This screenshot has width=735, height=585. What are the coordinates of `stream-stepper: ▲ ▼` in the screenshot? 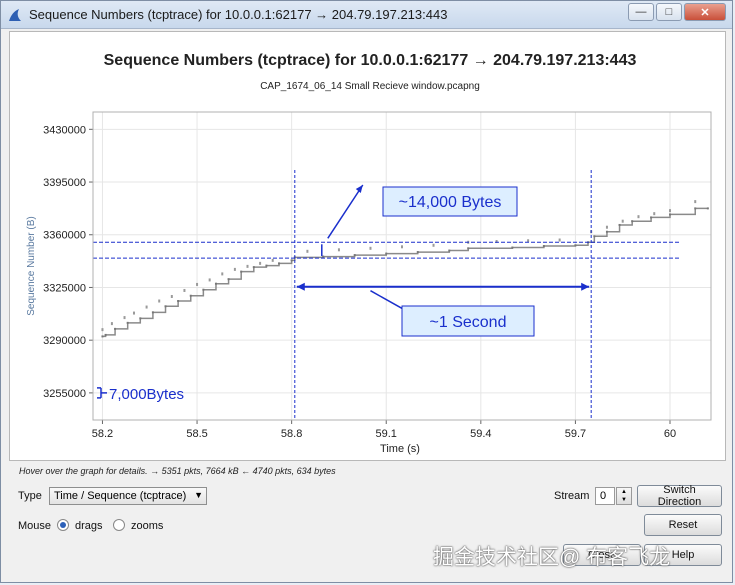 It's located at (624, 496).